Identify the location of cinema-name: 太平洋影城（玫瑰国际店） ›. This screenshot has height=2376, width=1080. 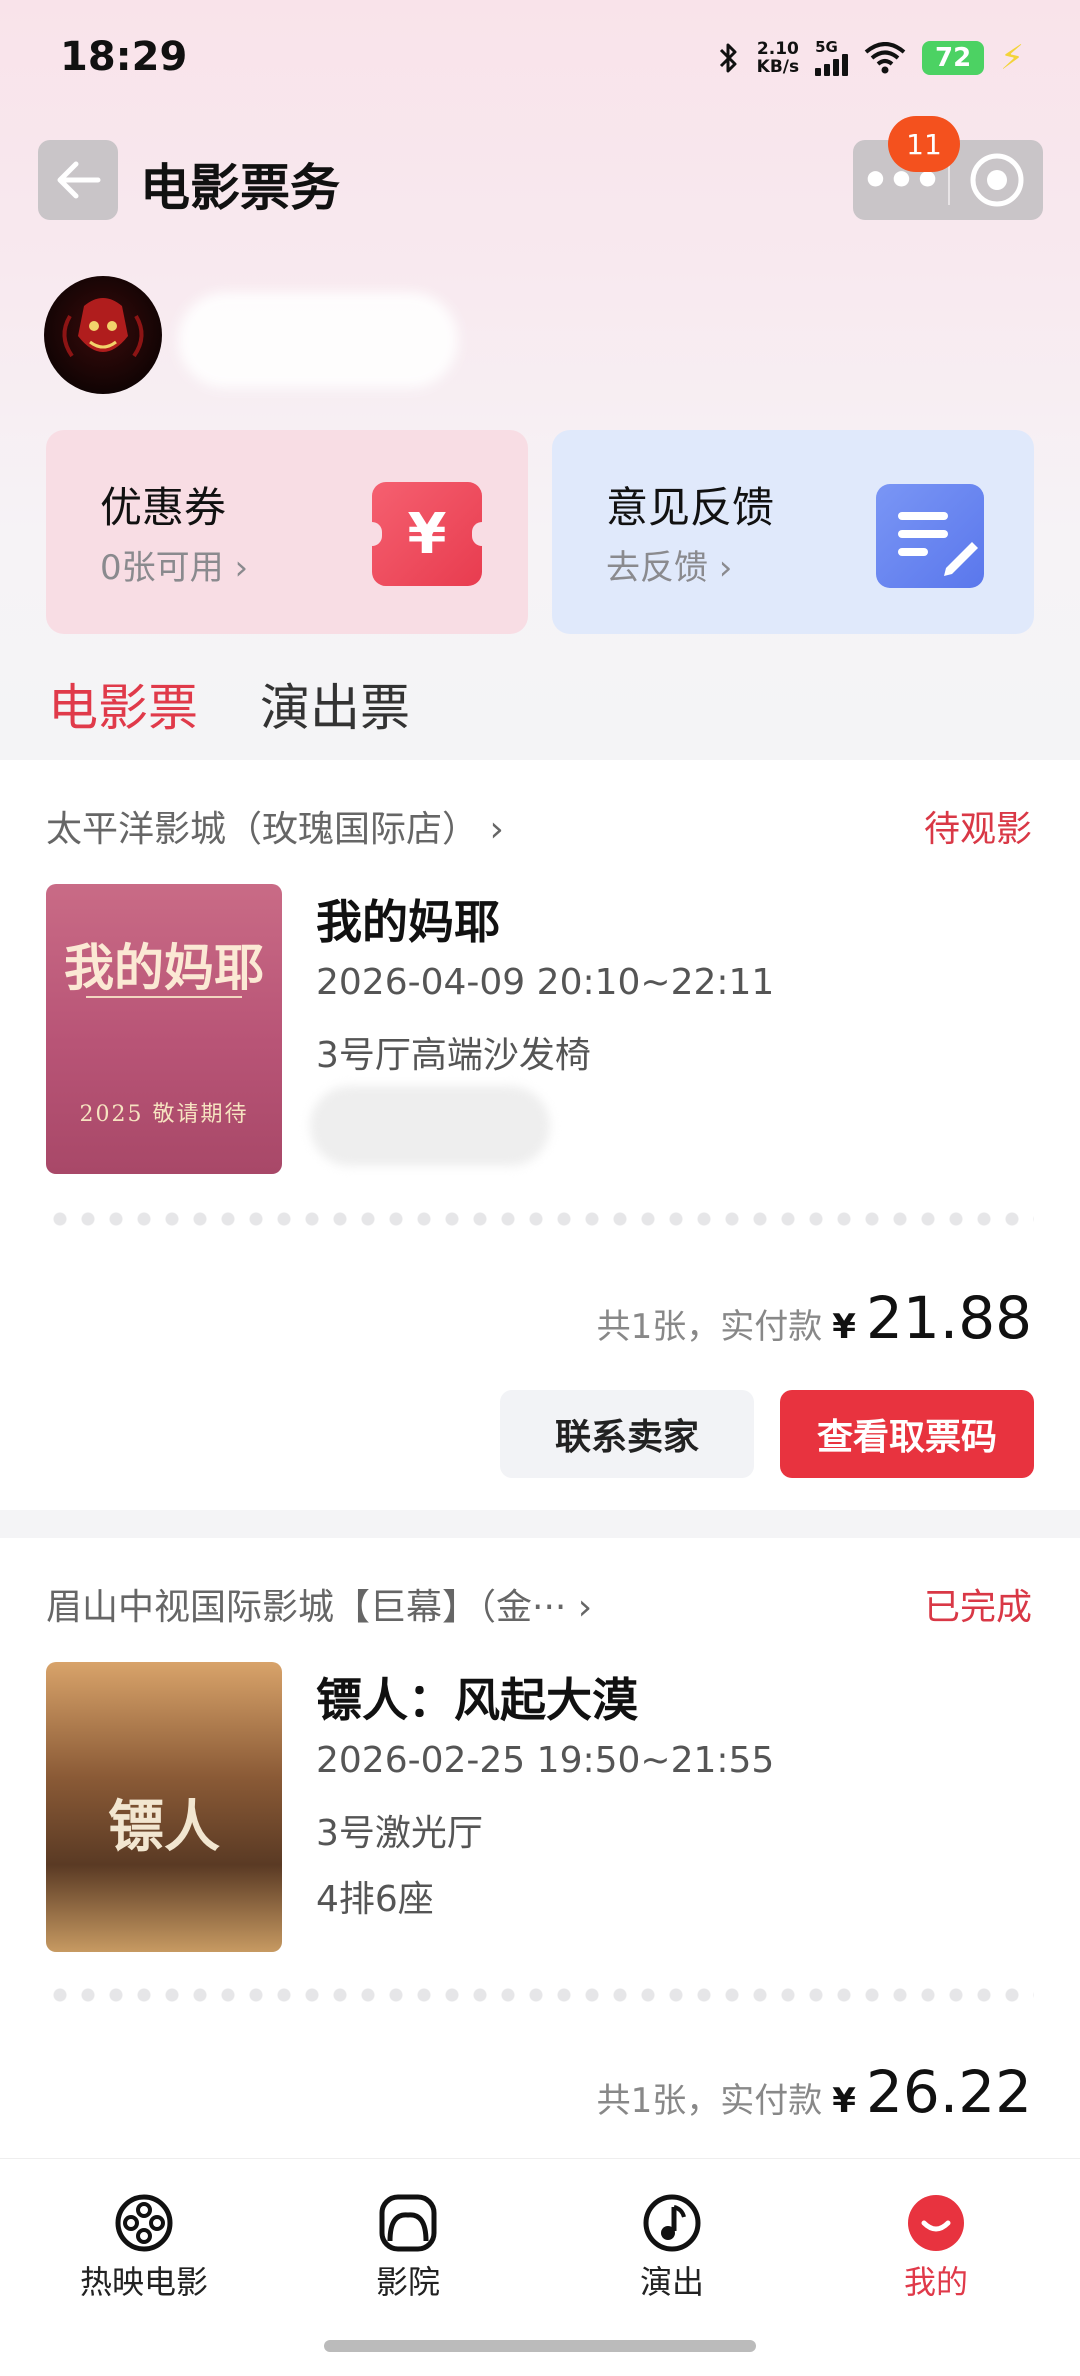
(275, 826).